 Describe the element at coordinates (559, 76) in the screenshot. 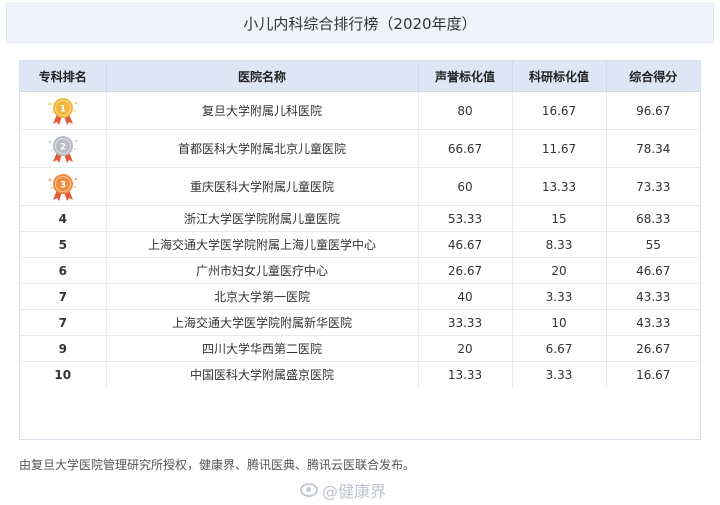

I see `column-header-research: 科研标化值` at that location.